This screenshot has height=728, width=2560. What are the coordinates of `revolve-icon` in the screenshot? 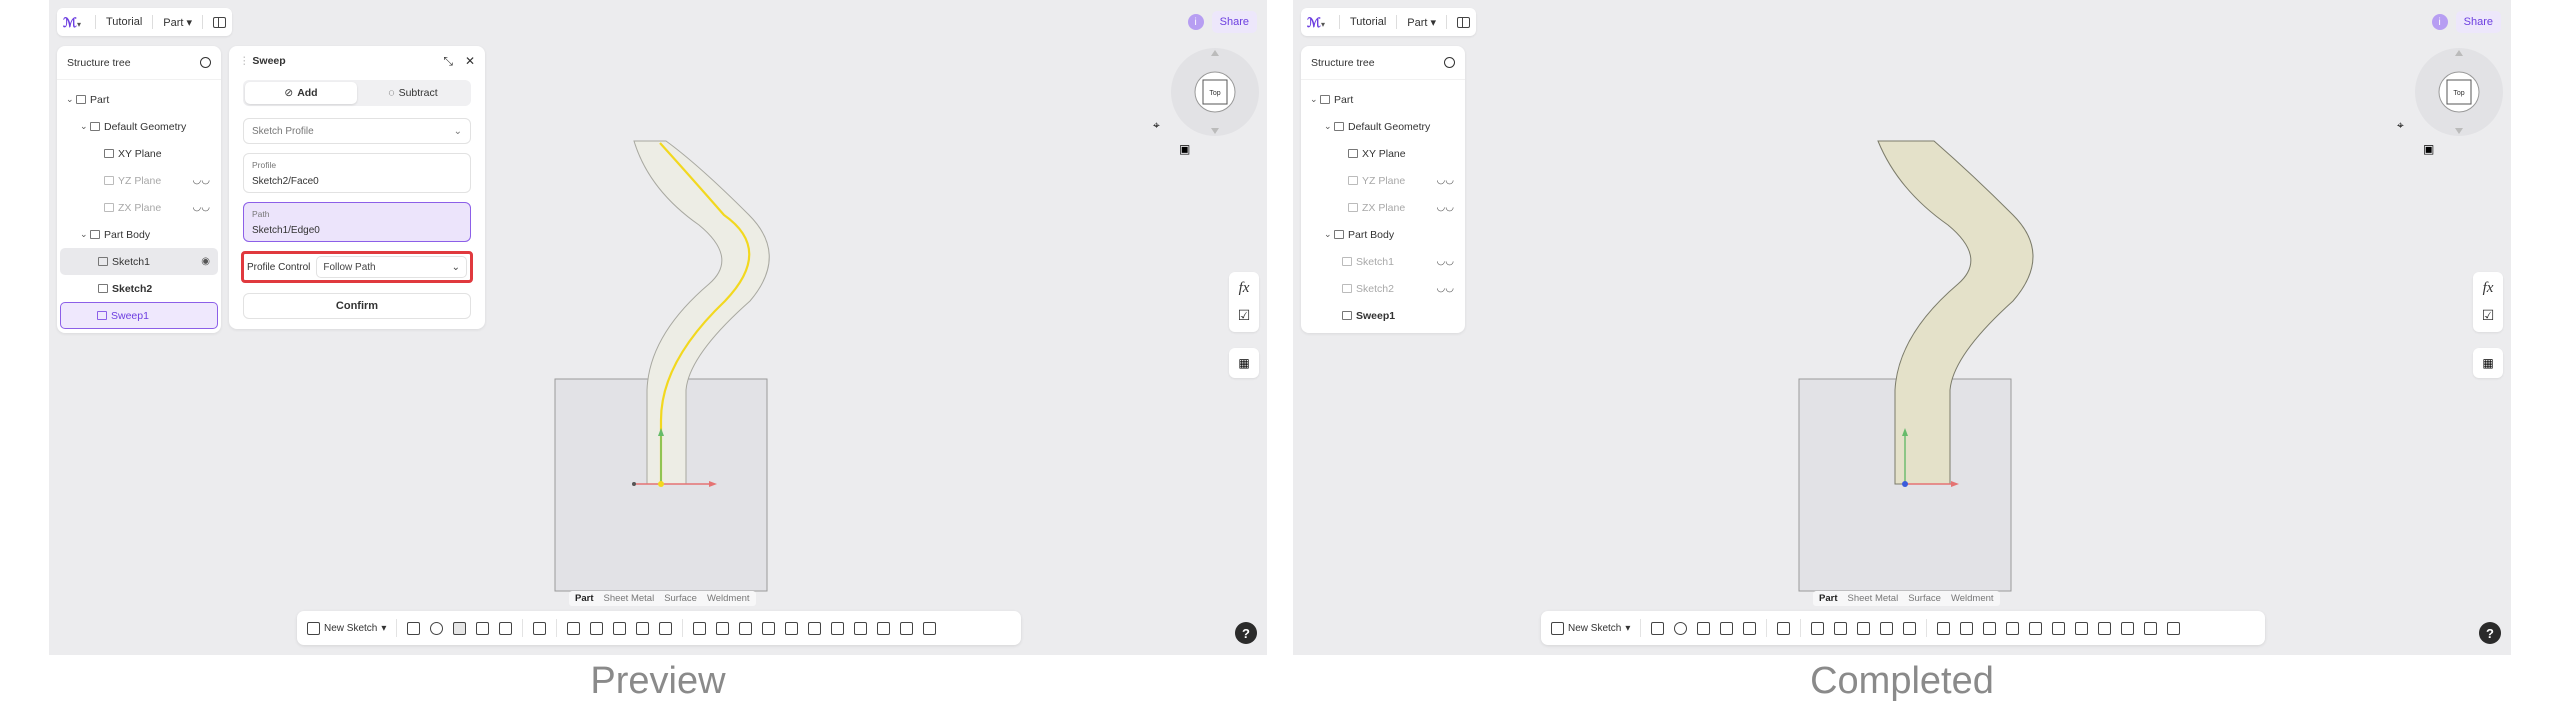 It's located at (1681, 628).